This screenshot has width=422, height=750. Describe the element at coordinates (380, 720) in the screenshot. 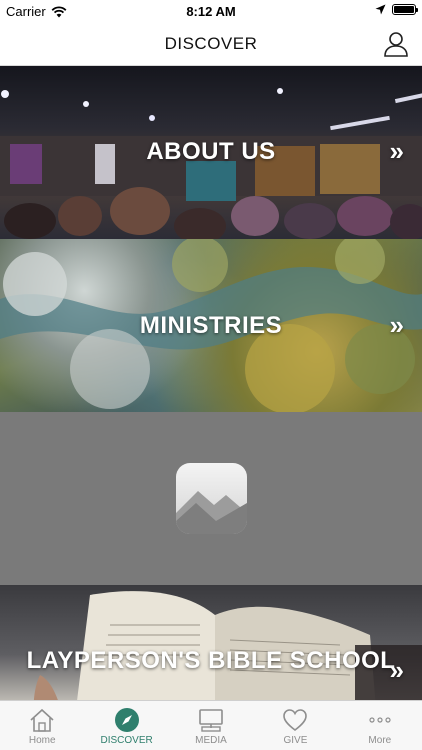

I see `more-icon` at that location.